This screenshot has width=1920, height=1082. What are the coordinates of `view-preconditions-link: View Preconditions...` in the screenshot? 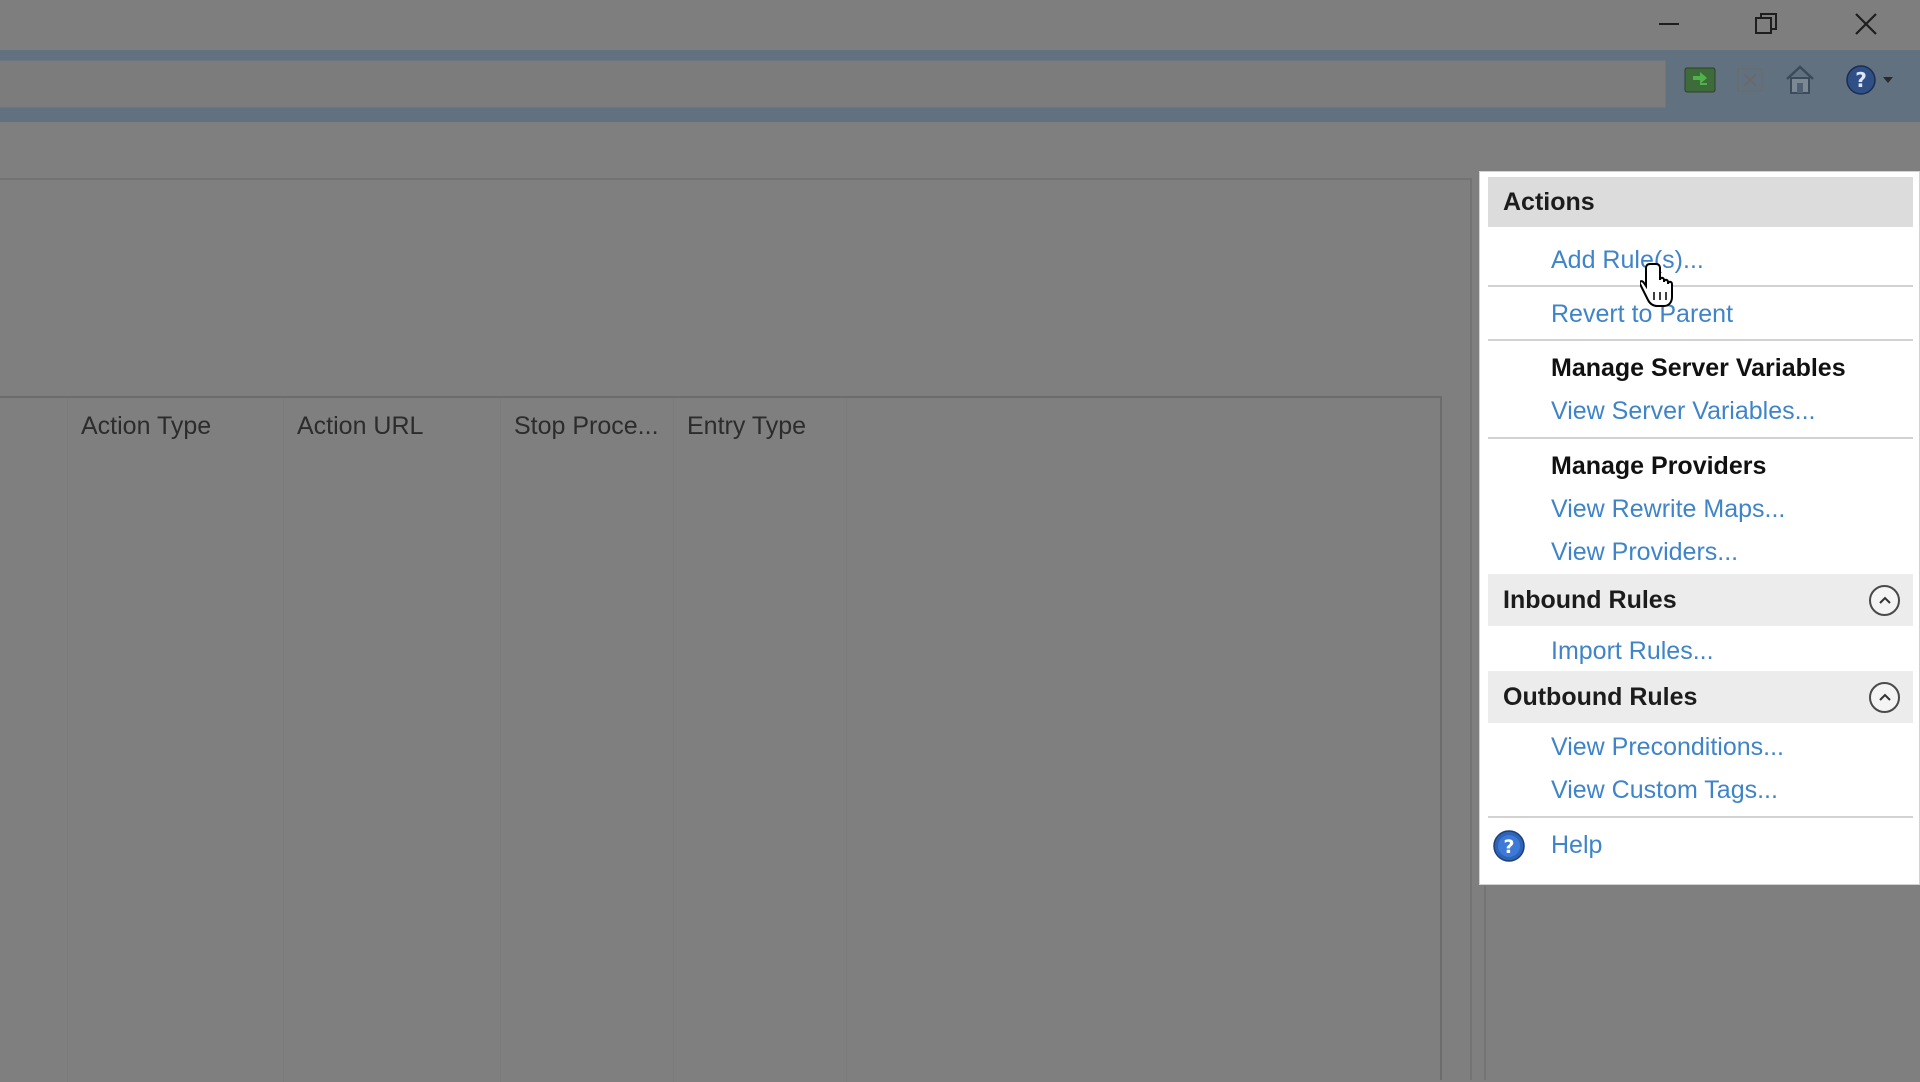 It's located at (1667, 747).